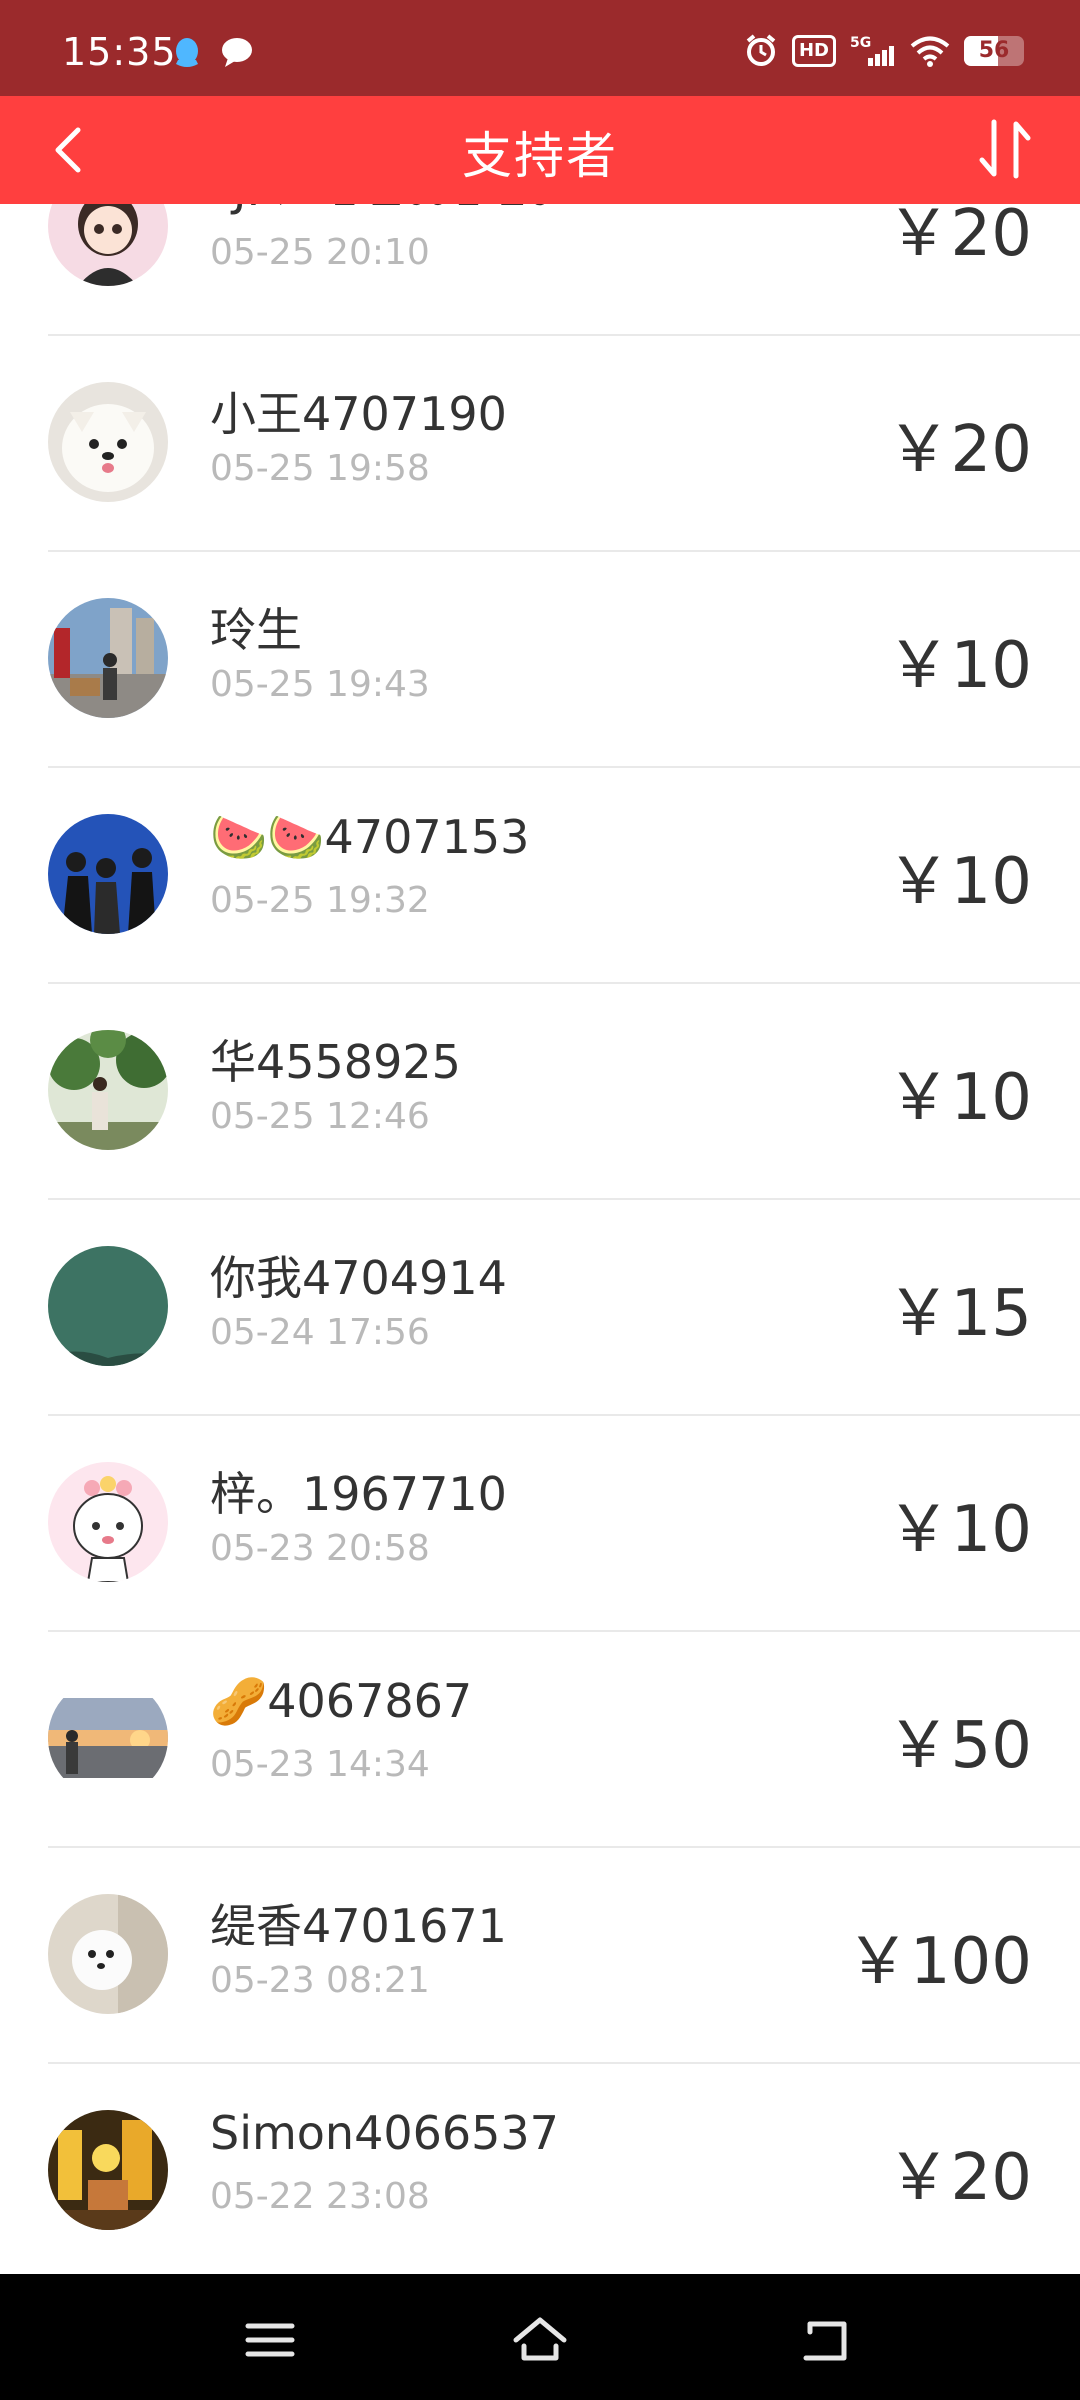  What do you see at coordinates (320, 1548) in the screenshot?
I see `support-time: 05-23 20:58` at bounding box center [320, 1548].